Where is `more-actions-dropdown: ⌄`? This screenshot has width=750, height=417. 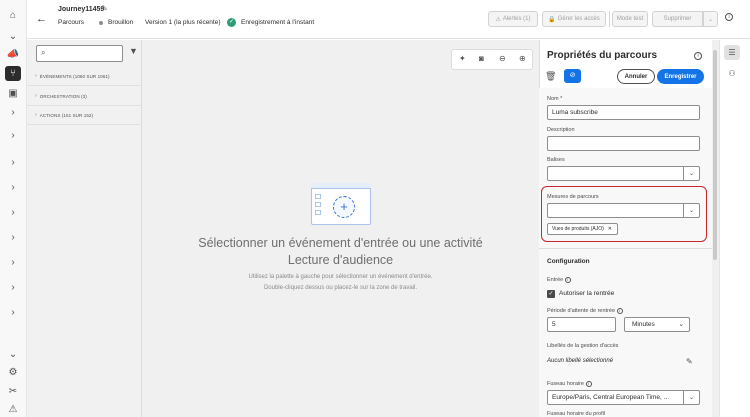
more-actions-dropdown: ⌄ is located at coordinates (710, 19).